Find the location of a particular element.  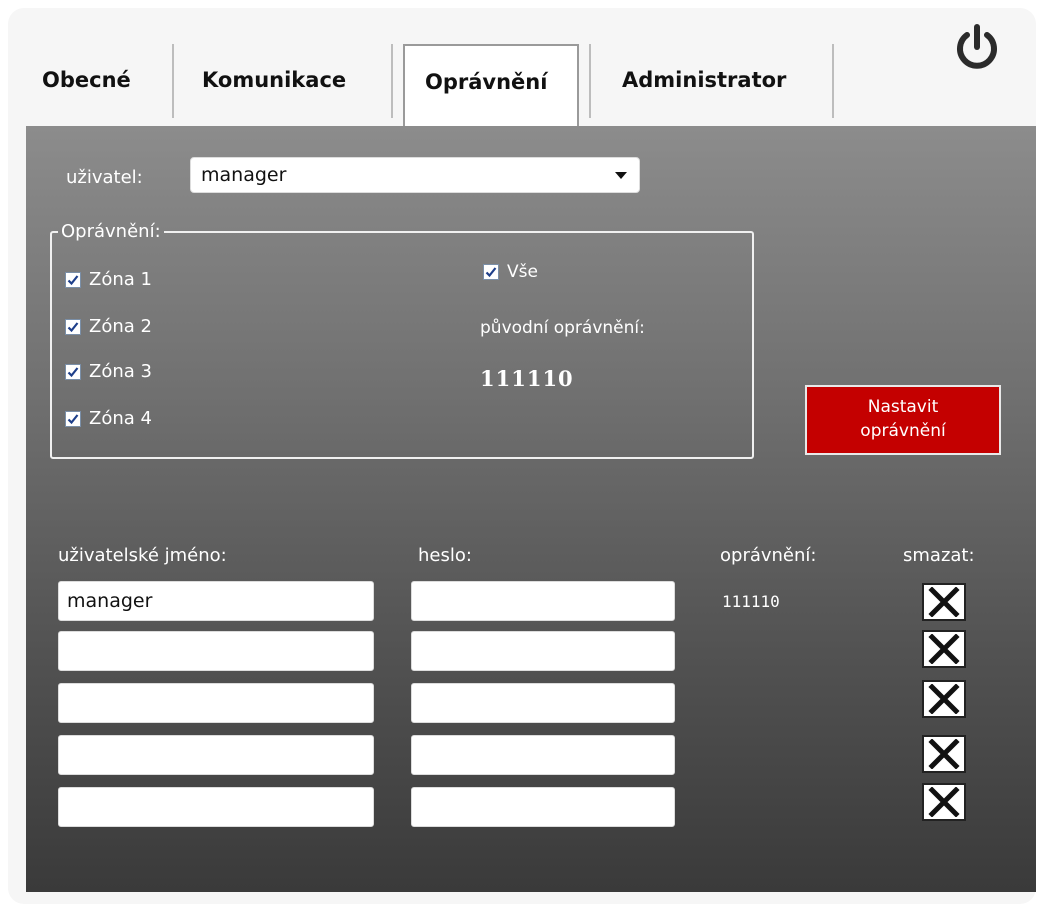

username-input: manager is located at coordinates (216, 601).